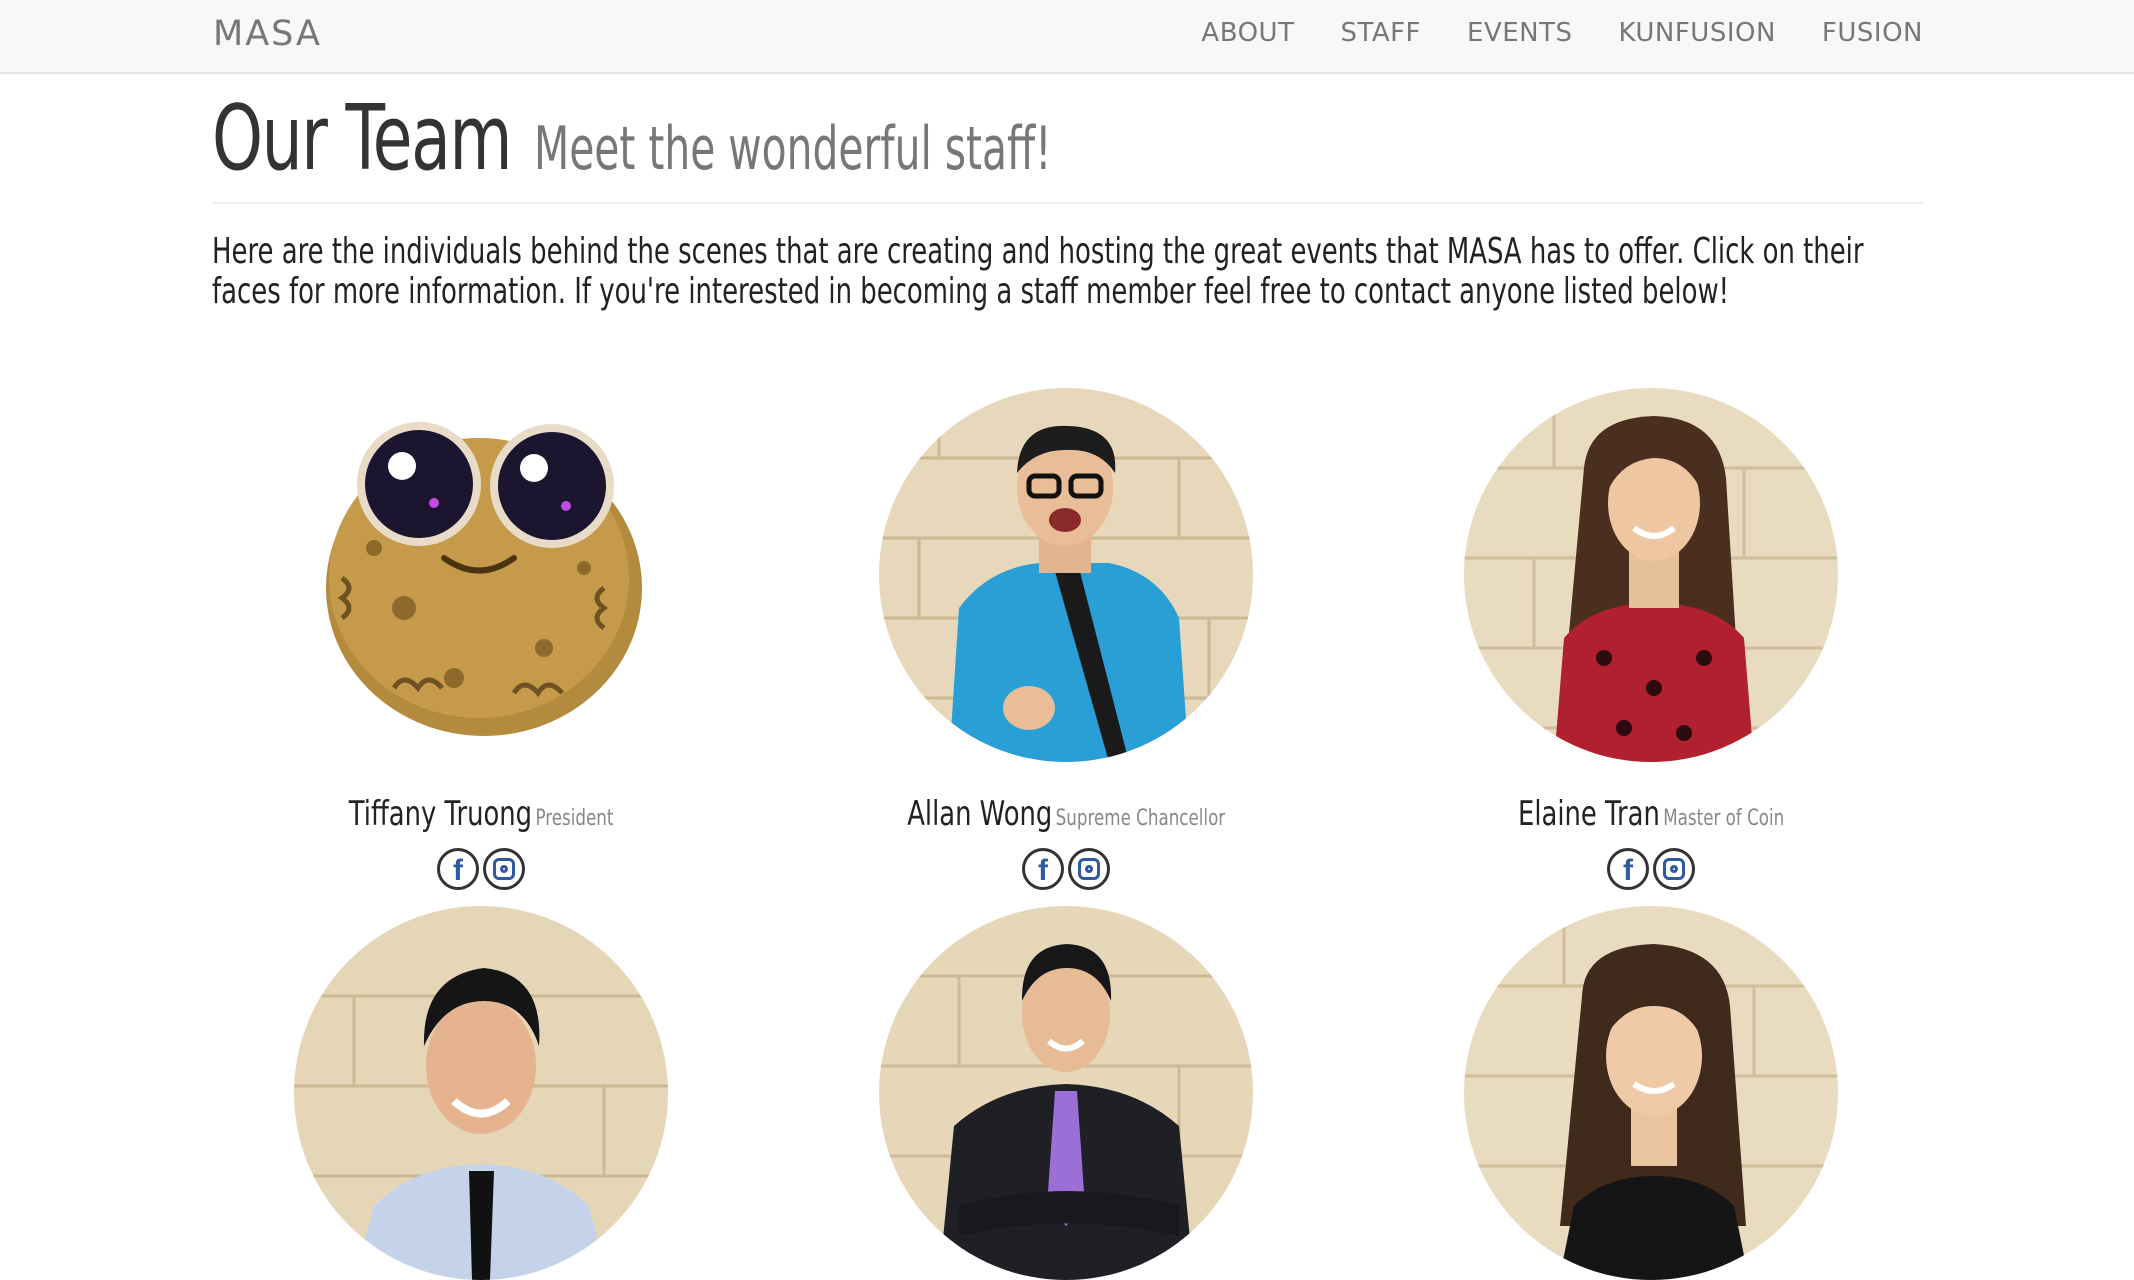 The image size is (2134, 1280). Describe the element at coordinates (1067, 37) in the screenshot. I see `navbar: MASA ABOUT STAFF EVENTS KUNFUSION FUSION` at that location.